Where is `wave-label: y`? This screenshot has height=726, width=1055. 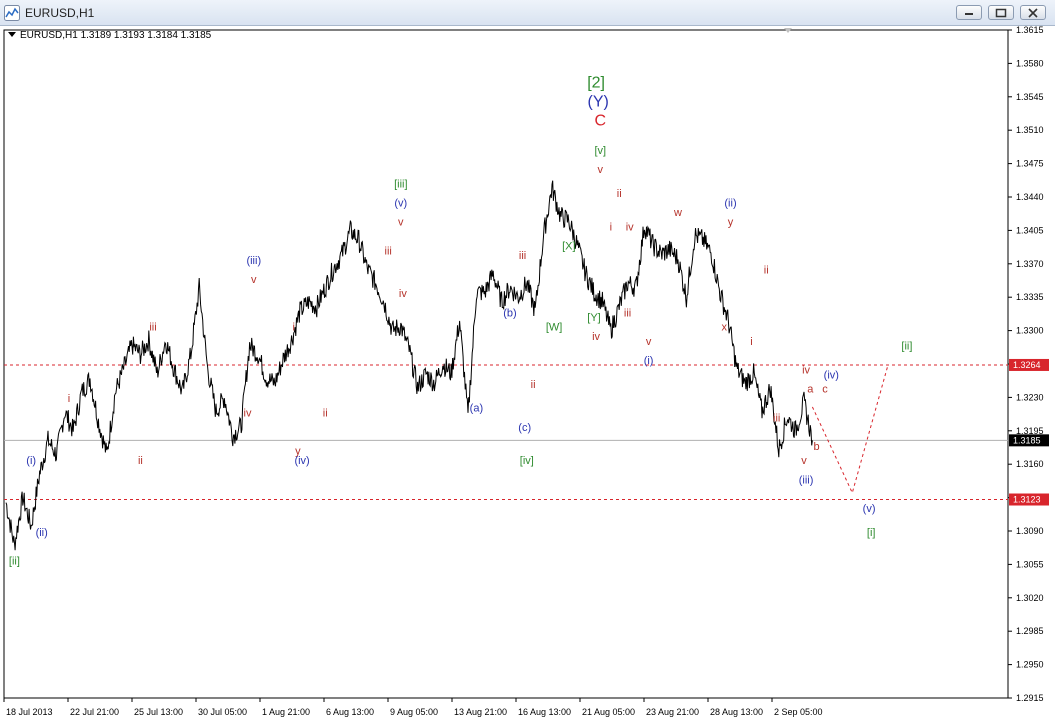 wave-label: y is located at coordinates (731, 223).